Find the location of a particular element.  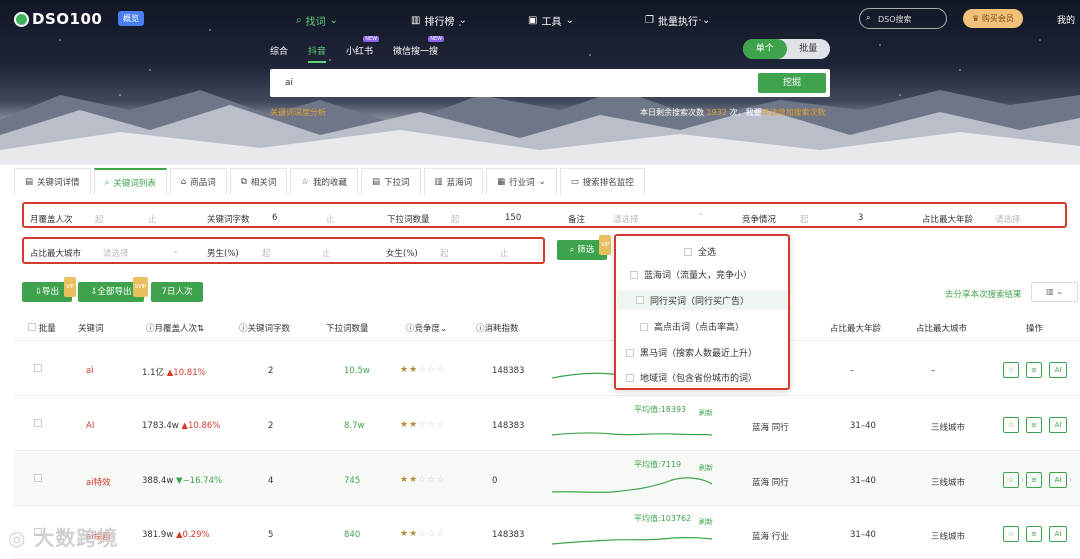

city-select: 请选择 is located at coordinates (116, 253).